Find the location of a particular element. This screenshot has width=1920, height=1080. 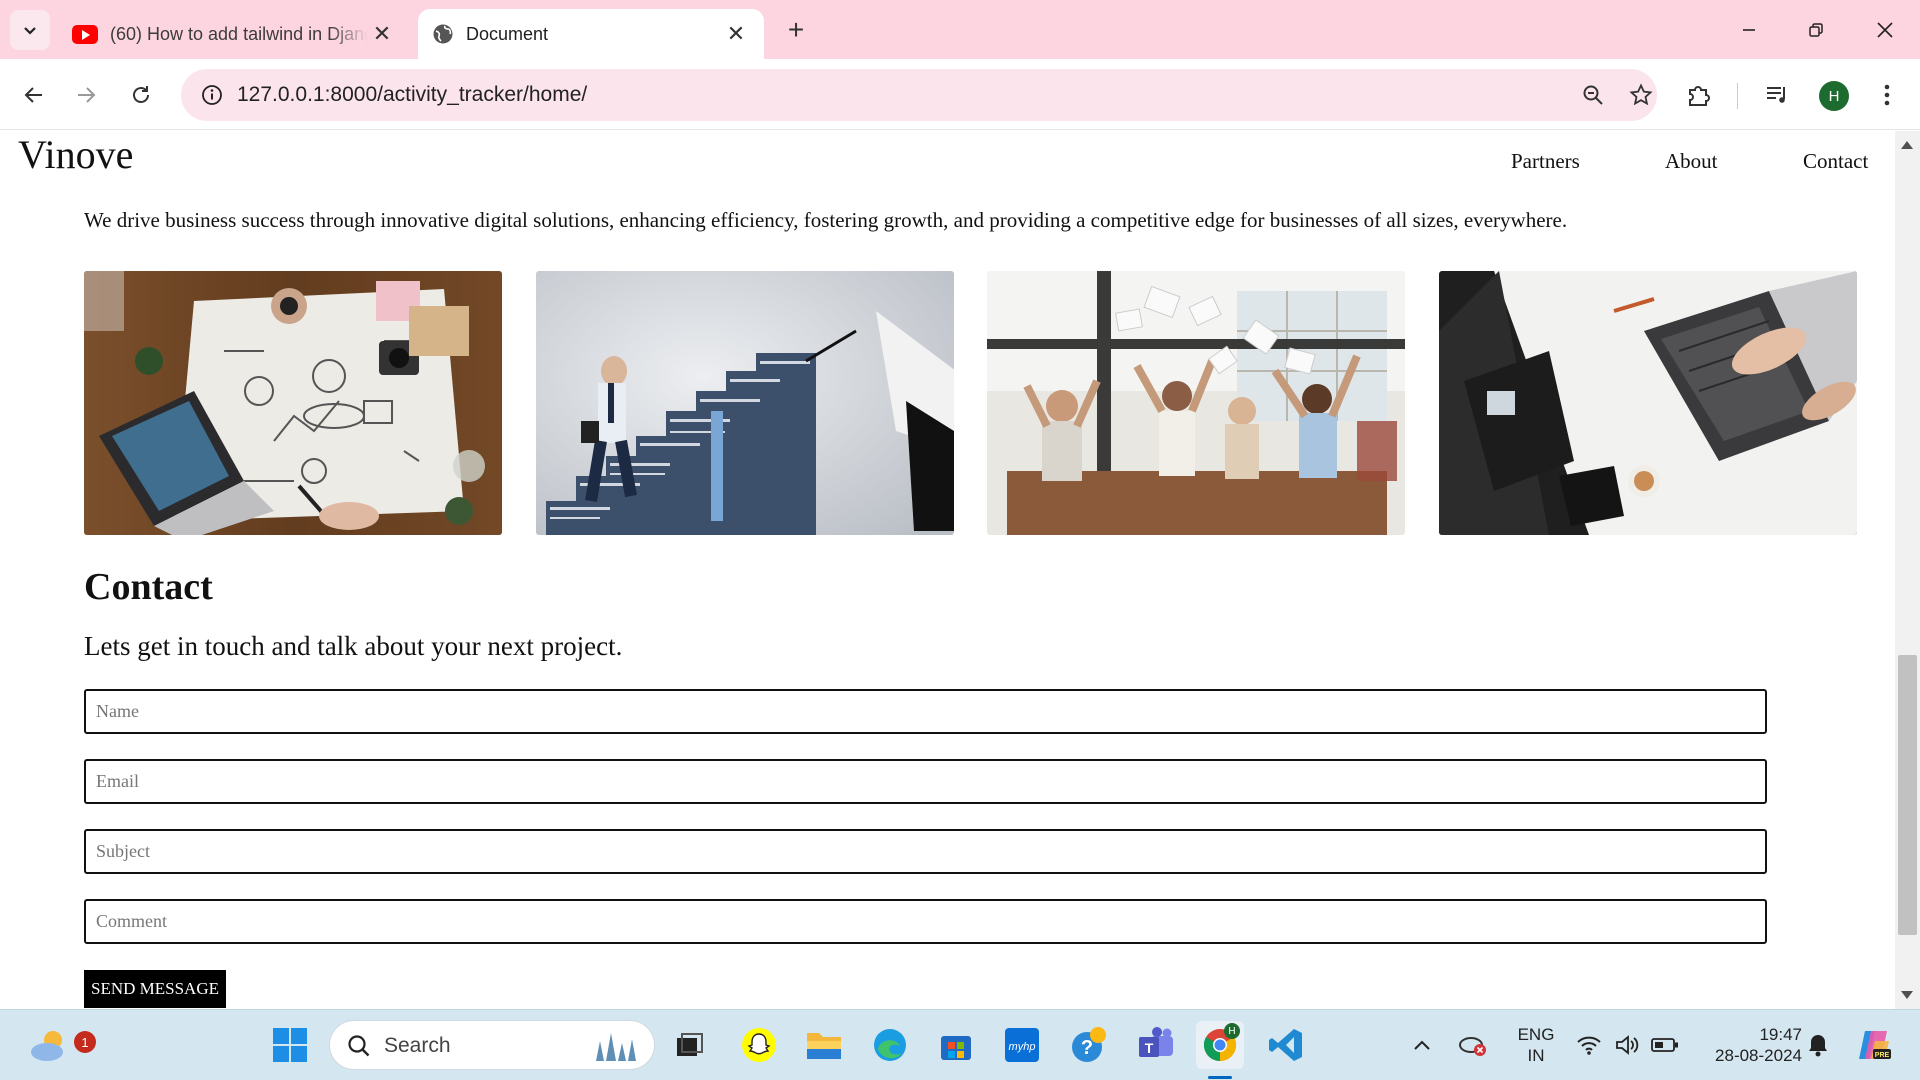

restore-button is located at coordinates (1816, 30).